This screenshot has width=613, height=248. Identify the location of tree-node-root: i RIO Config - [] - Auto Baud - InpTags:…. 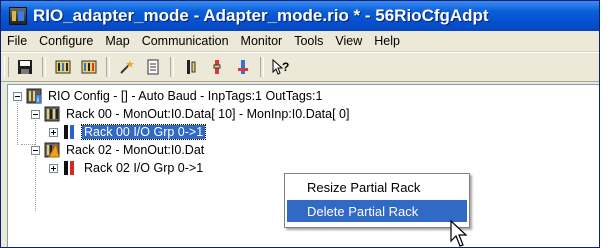
(168, 96).